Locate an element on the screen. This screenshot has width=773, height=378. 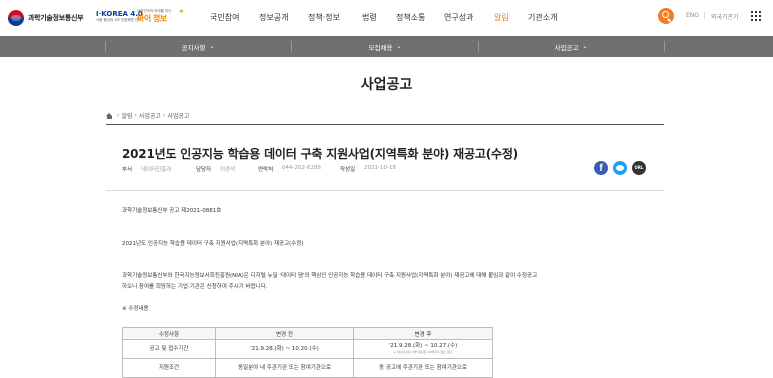
sub-navigation: 공지사항 ⌄ 모집채용 ⌄ 사업공고 ⌄ is located at coordinates (386, 46).